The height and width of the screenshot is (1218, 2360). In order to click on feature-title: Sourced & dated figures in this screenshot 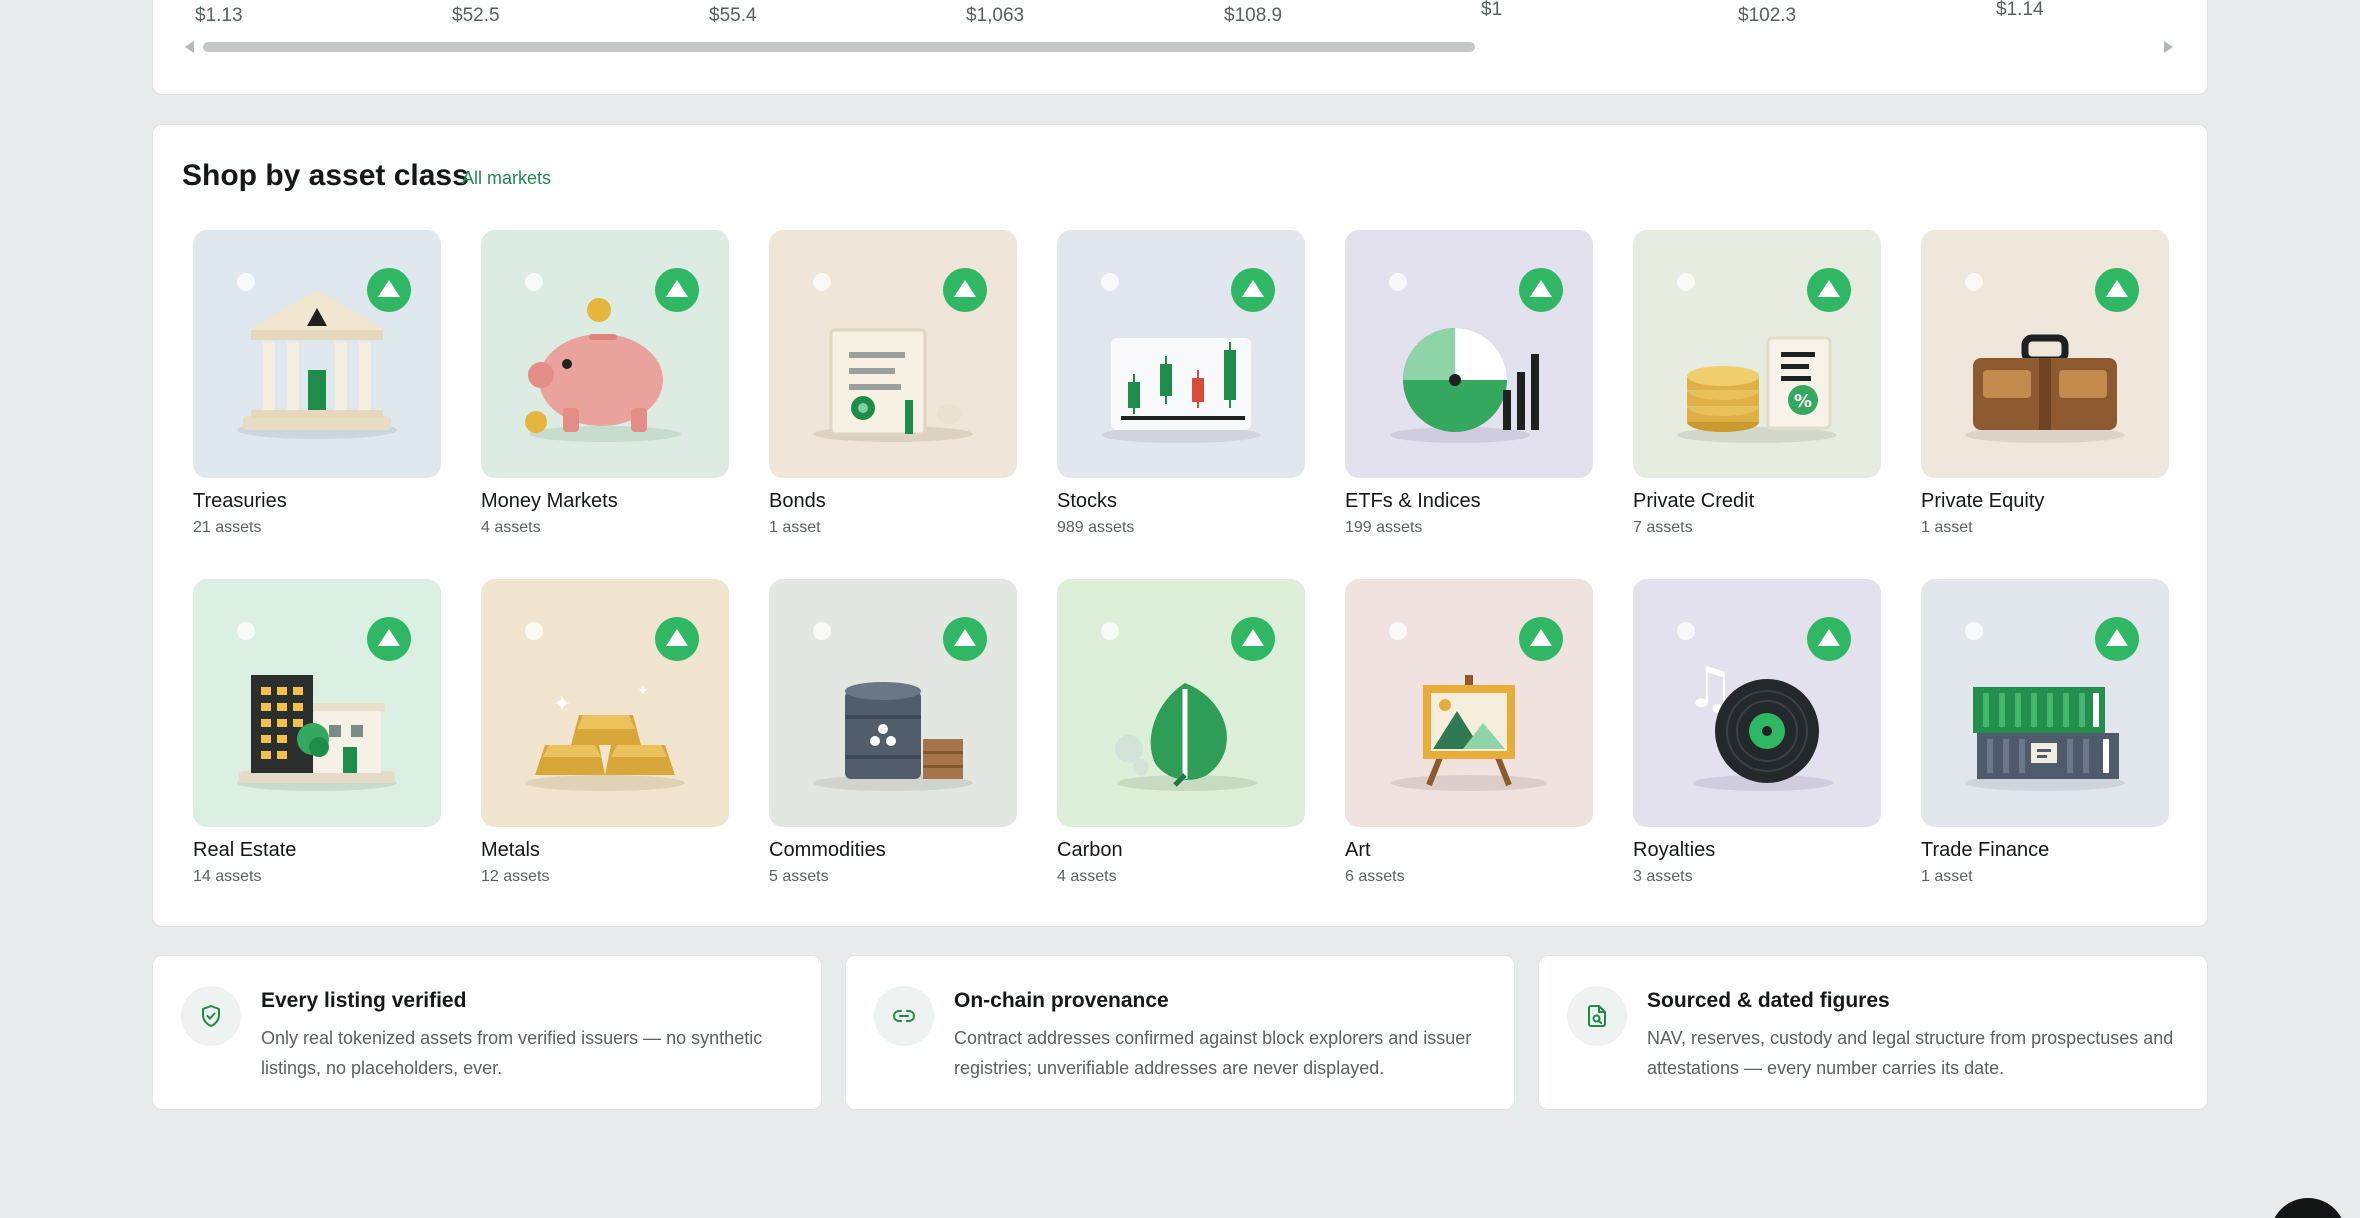, I will do `click(1768, 1000)`.